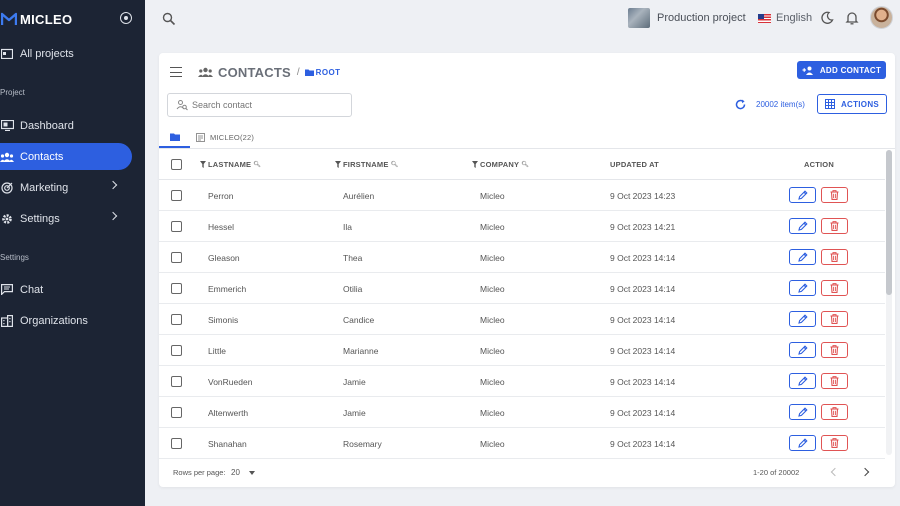 This screenshot has height=506, width=900. I want to click on language-selector: English, so click(785, 18).